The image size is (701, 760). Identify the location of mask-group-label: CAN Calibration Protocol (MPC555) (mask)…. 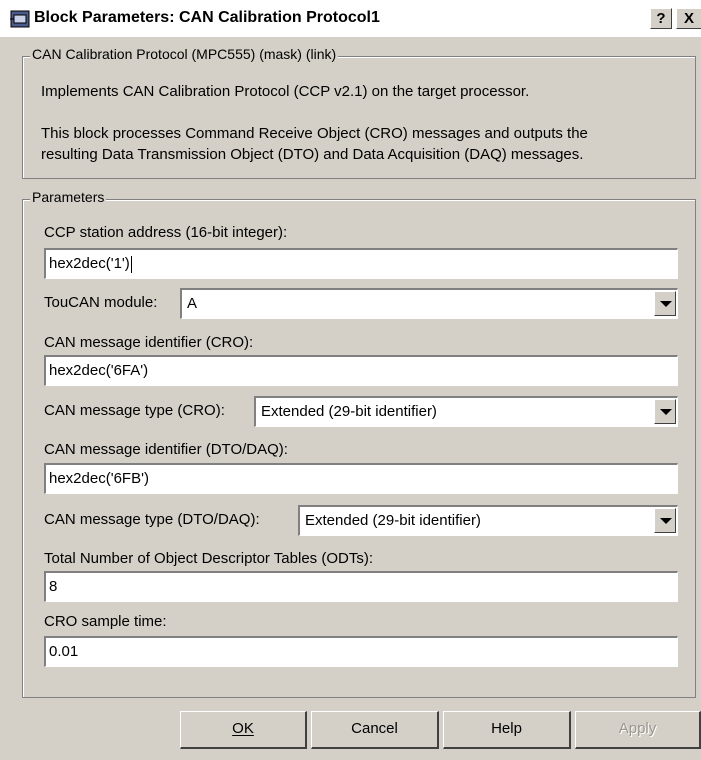
(184, 54).